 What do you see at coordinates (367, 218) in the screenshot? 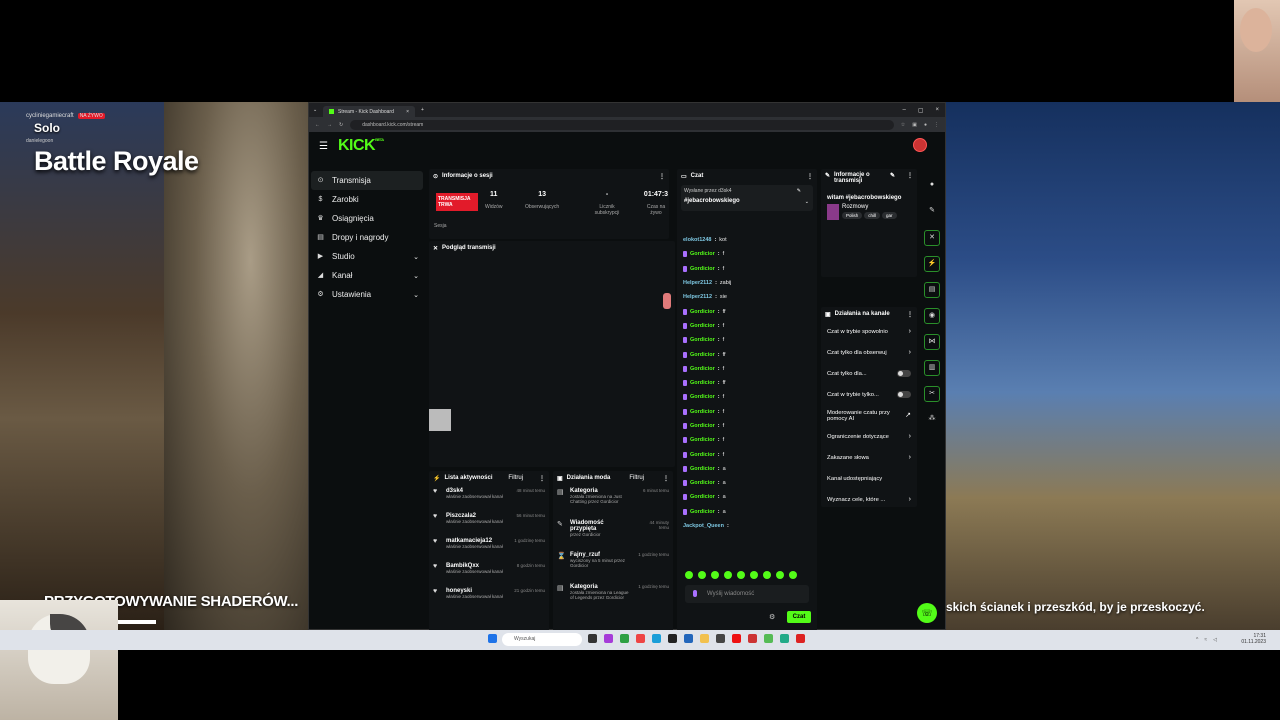
I see `sidebar-item-osiagniecia: ♛ Osiągnięcia` at bounding box center [367, 218].